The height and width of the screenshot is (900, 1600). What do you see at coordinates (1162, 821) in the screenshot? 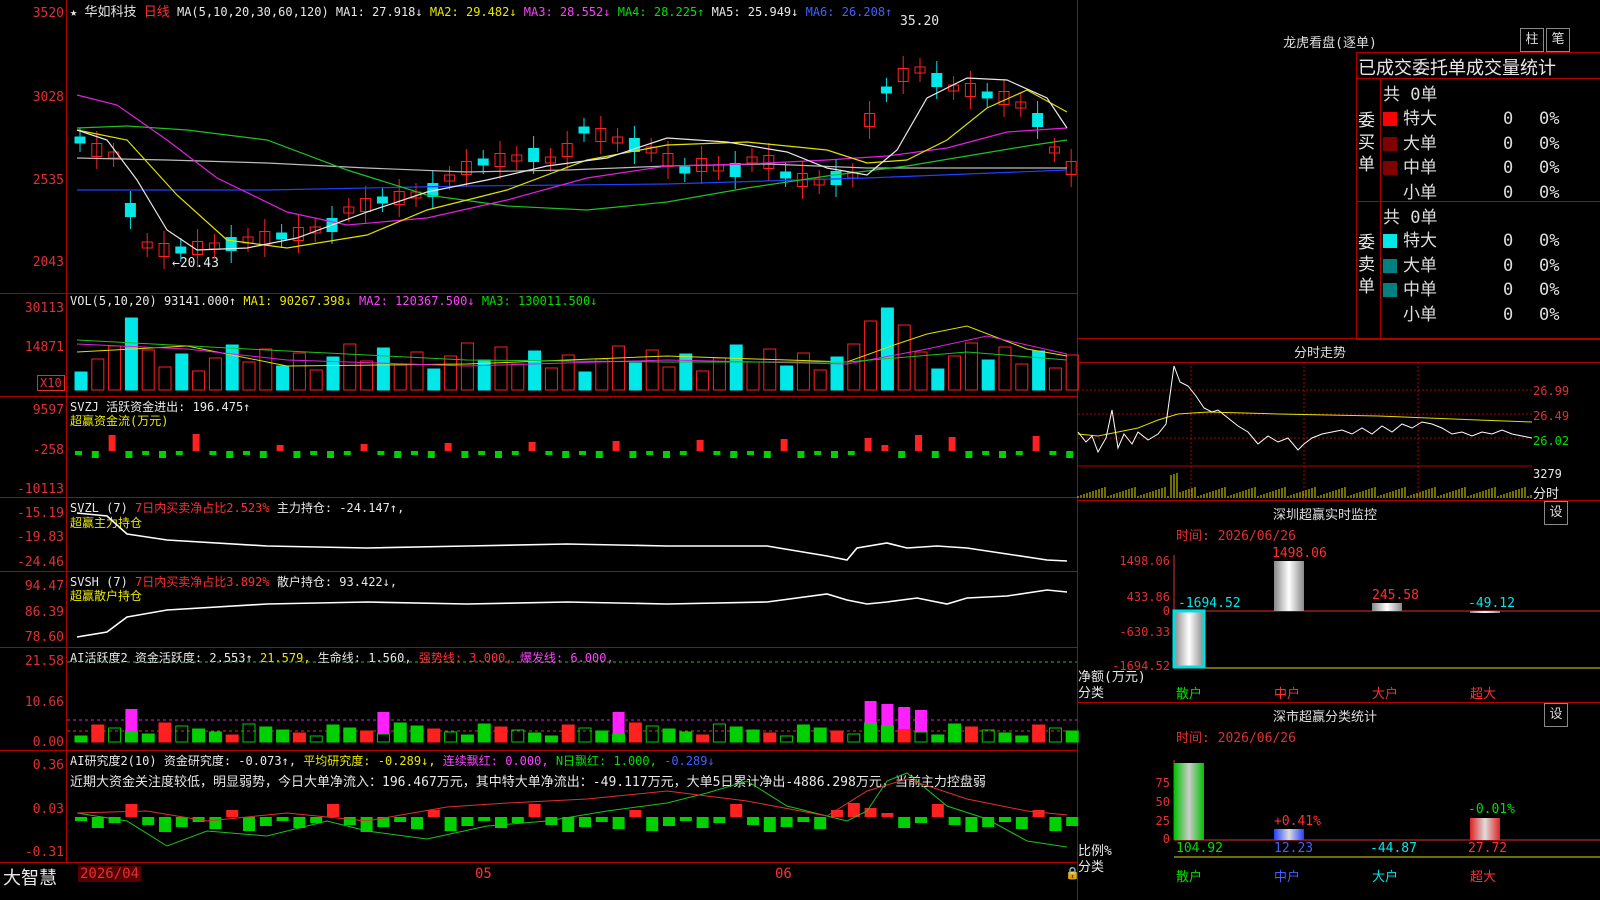
I see `ss-y-label: 25` at bounding box center [1162, 821].